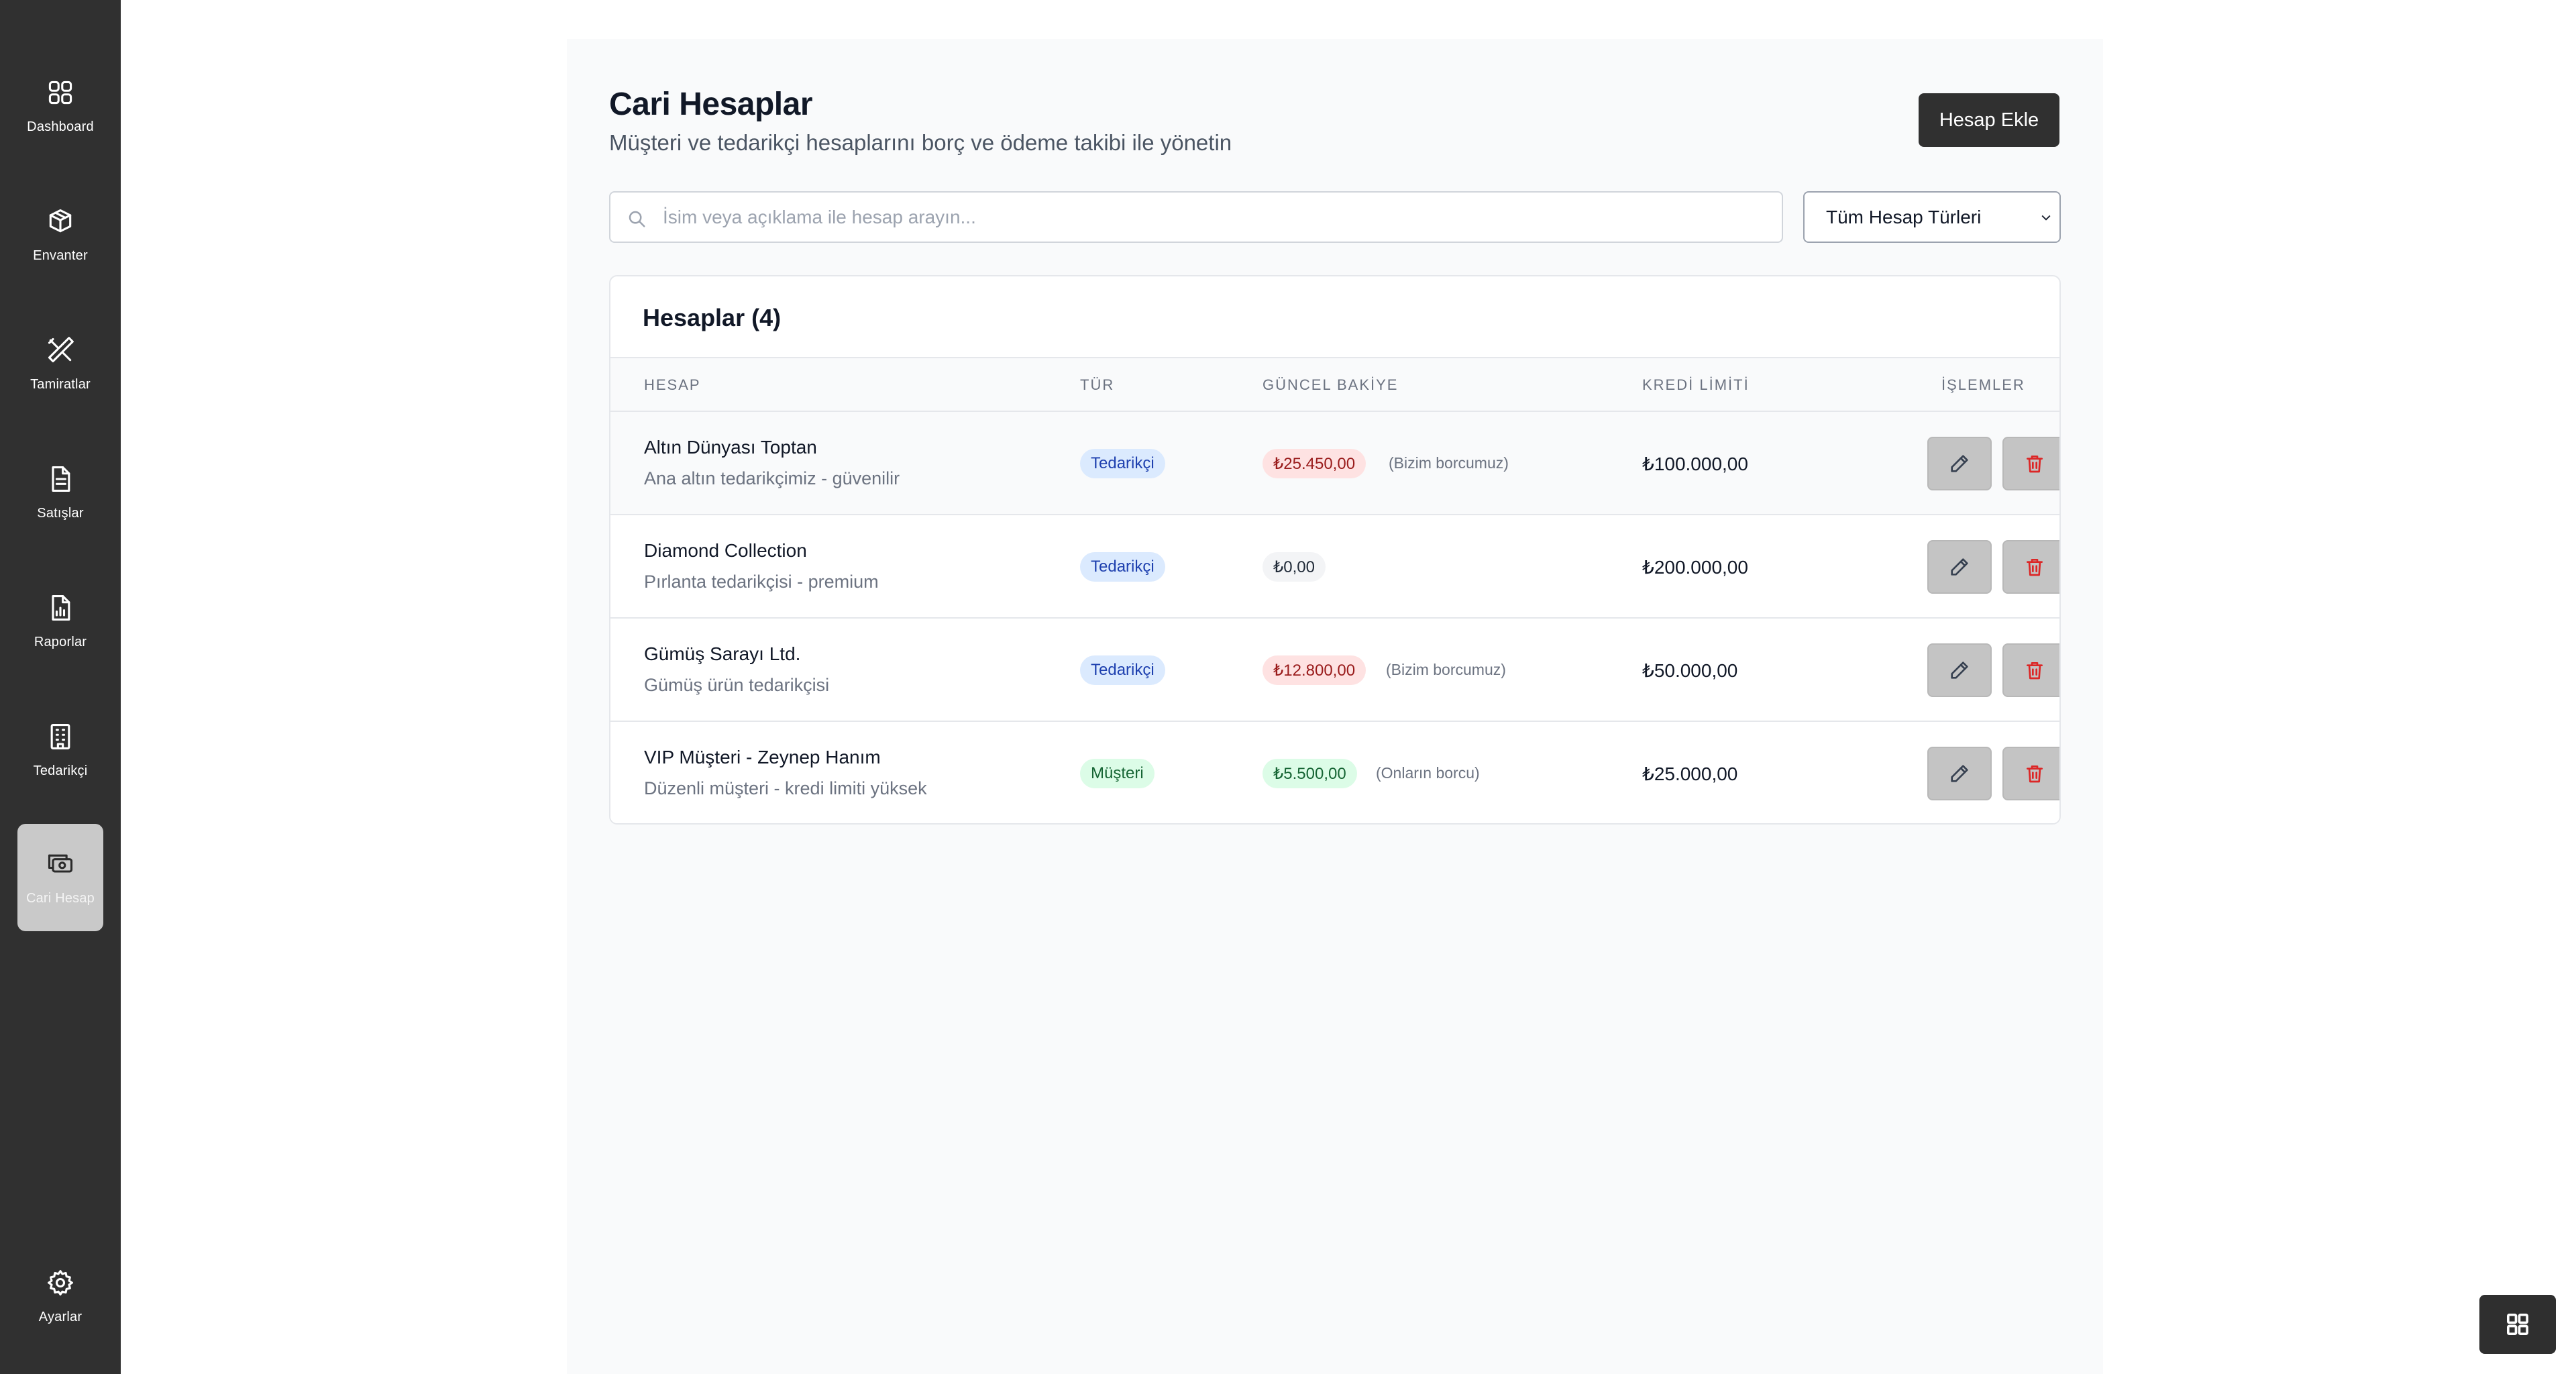 This screenshot has height=1374, width=2576. I want to click on search-input, so click(1216, 217).